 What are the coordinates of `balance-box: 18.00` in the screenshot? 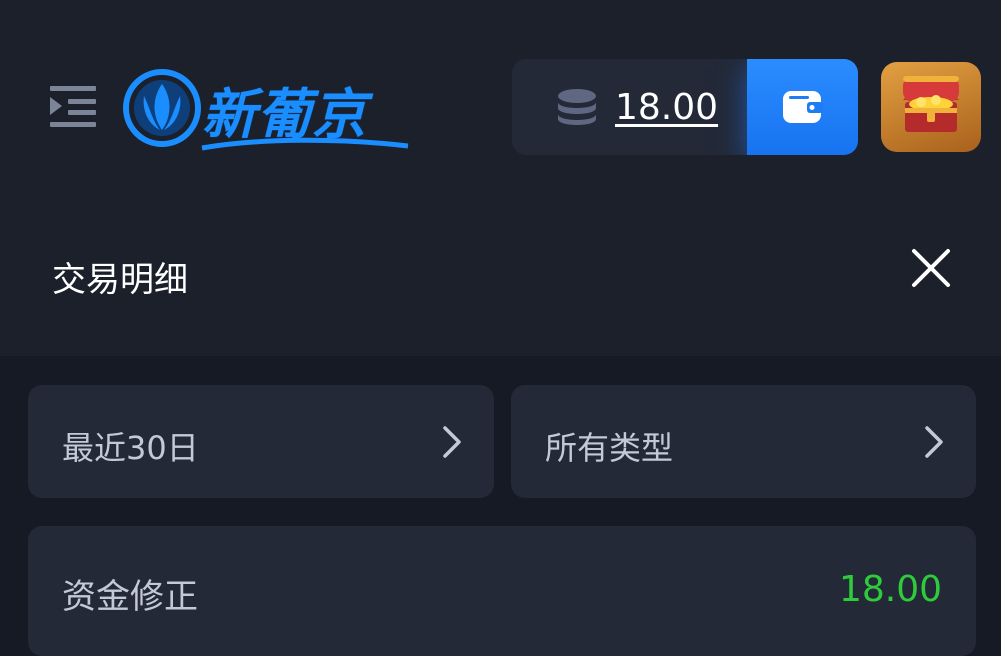 It's located at (685, 107).